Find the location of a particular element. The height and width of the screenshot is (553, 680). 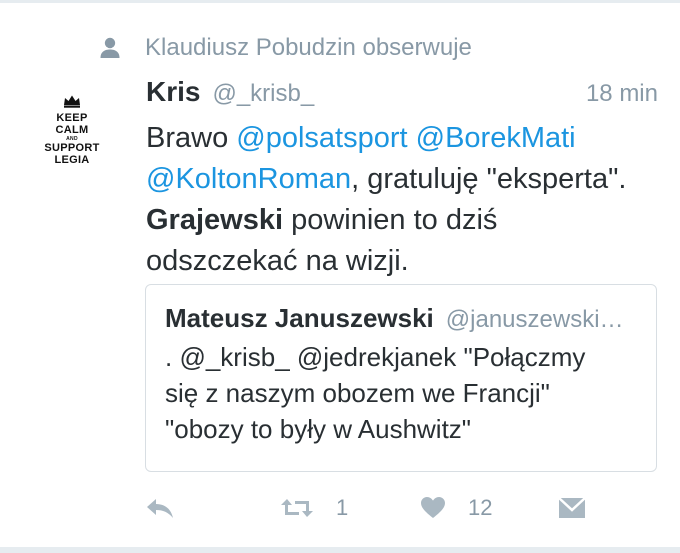

crown-icon is located at coordinates (72, 101).